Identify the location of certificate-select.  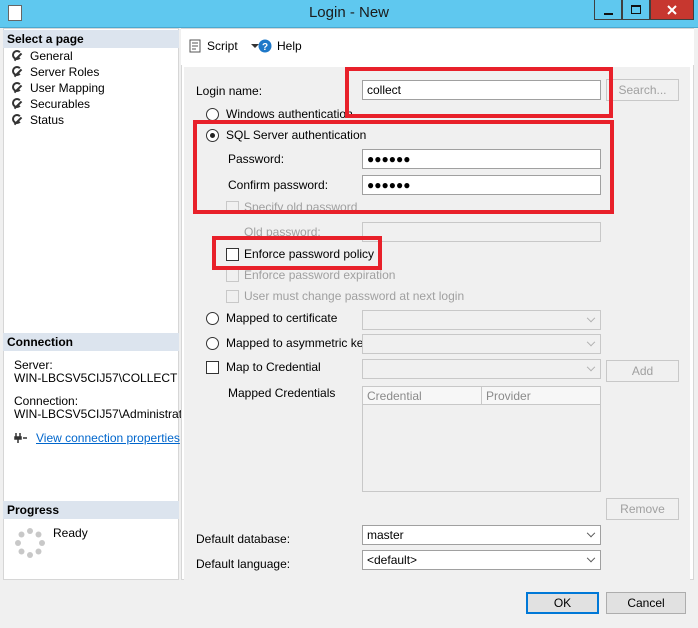
(481, 320).